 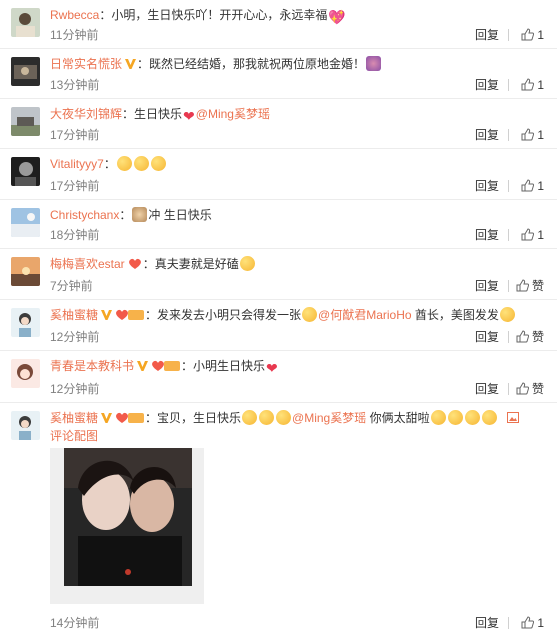 I want to click on comment-time: 13分钟前, so click(x=75, y=85).